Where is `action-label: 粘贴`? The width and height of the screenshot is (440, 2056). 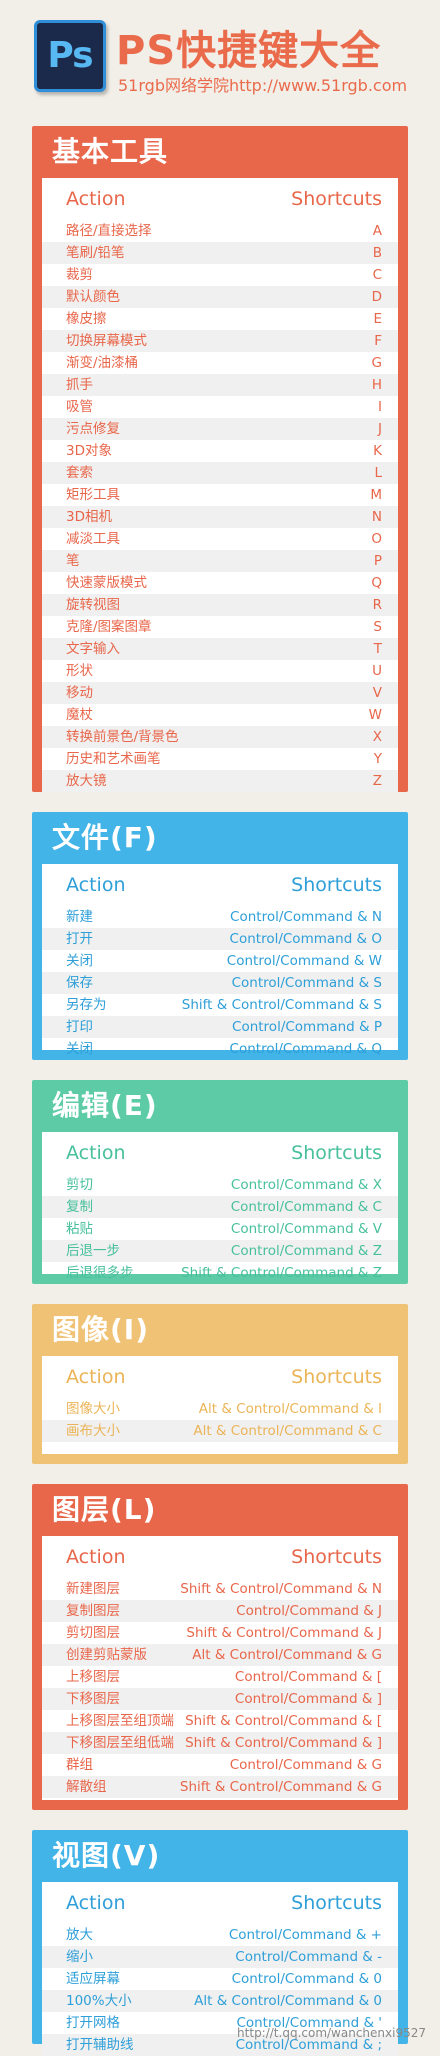 action-label: 粘贴 is located at coordinates (79, 1229).